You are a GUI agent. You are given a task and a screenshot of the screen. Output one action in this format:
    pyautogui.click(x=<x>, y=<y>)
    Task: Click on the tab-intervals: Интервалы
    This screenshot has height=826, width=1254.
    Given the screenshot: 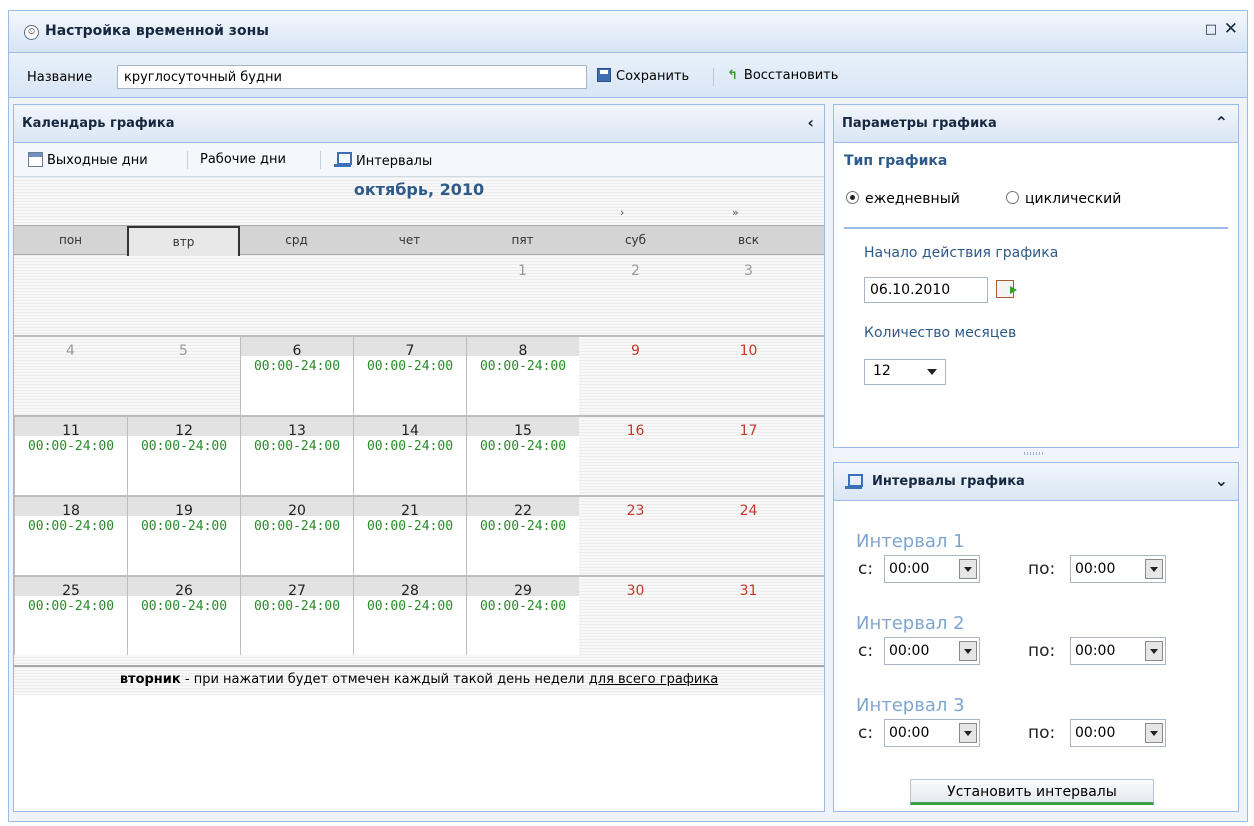 What is the action you would take?
    pyautogui.click(x=383, y=160)
    